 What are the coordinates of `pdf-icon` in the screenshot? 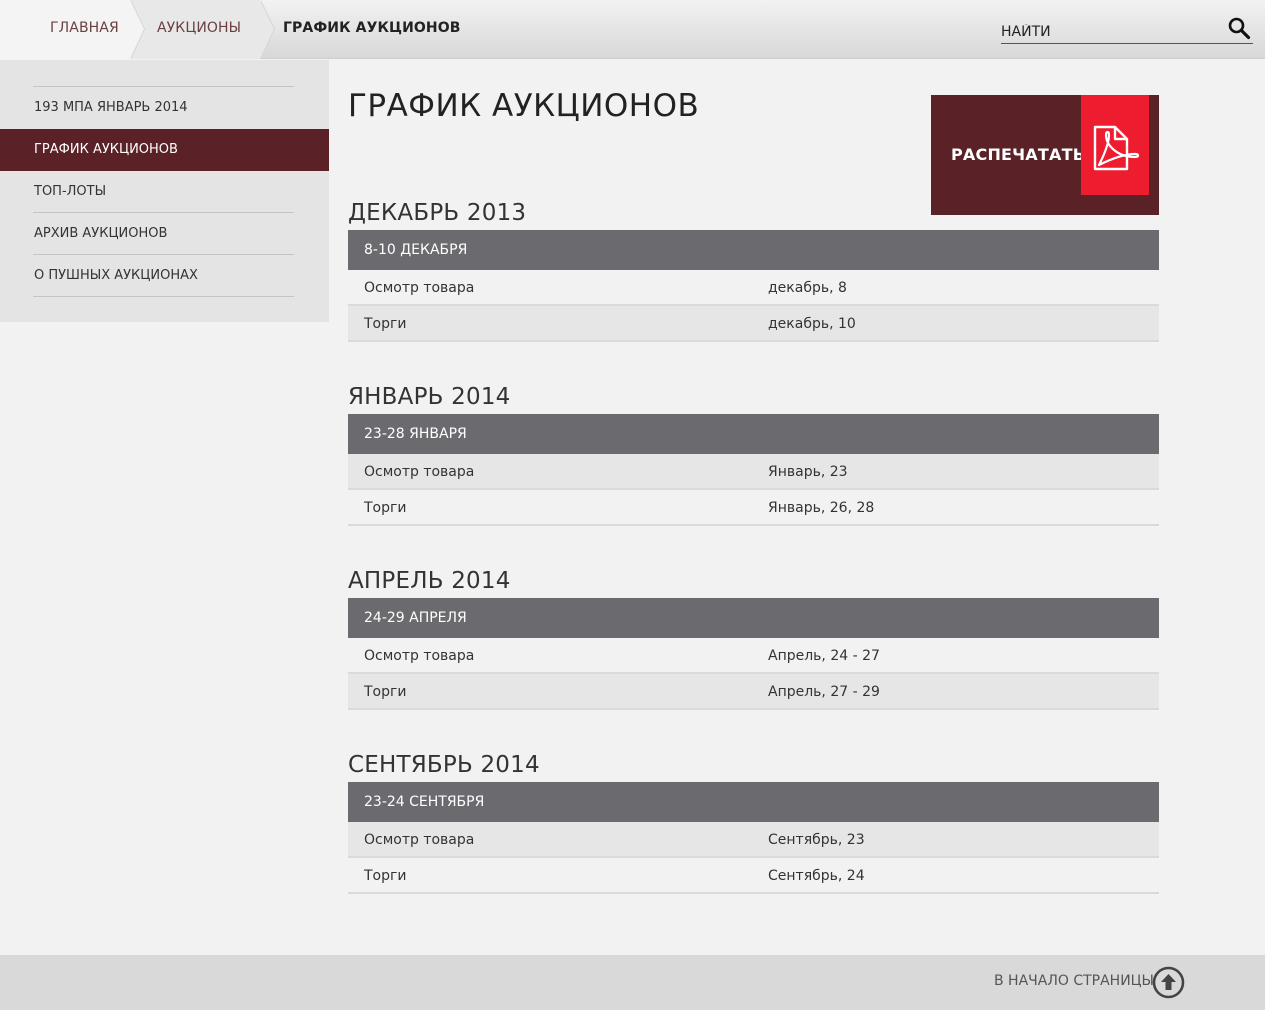 It's located at (1115, 145).